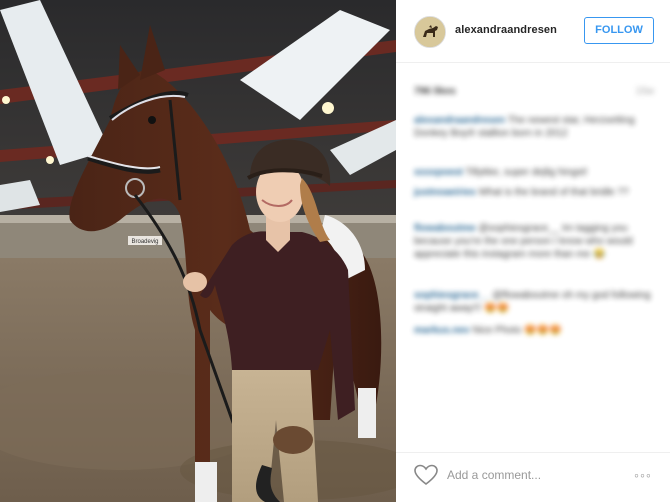 The height and width of the screenshot is (503, 670). I want to click on likes-row: 796 likes 15w, so click(534, 91).